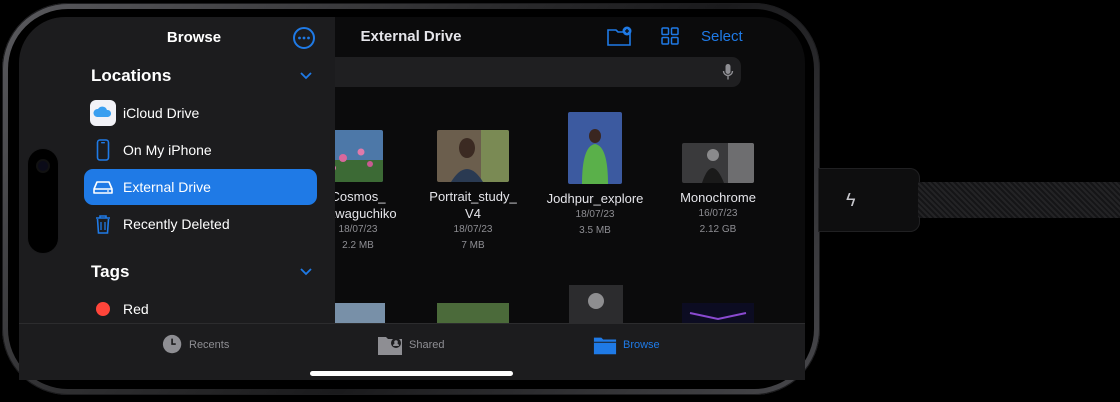 This screenshot has height=402, width=1120. I want to click on search-input, so click(530, 72).